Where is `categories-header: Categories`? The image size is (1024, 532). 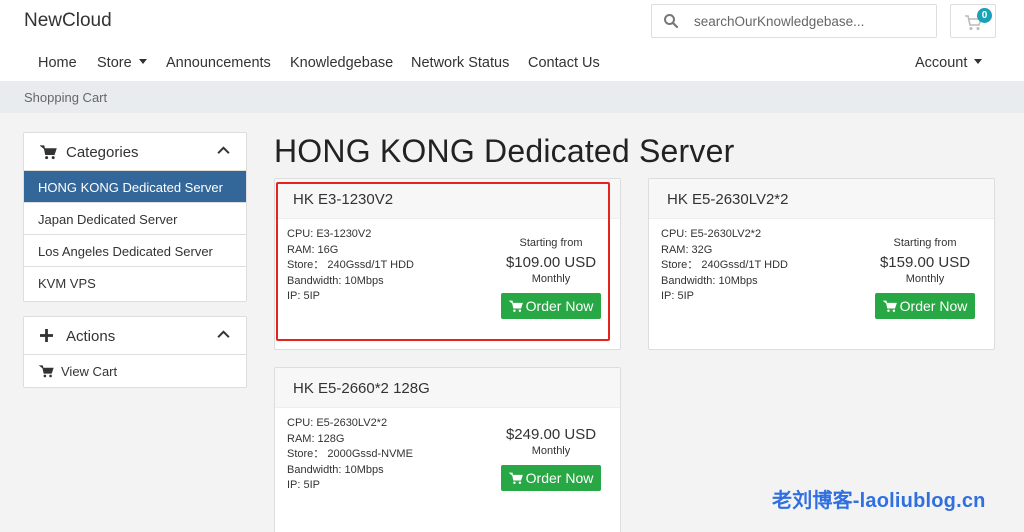 categories-header: Categories is located at coordinates (135, 152).